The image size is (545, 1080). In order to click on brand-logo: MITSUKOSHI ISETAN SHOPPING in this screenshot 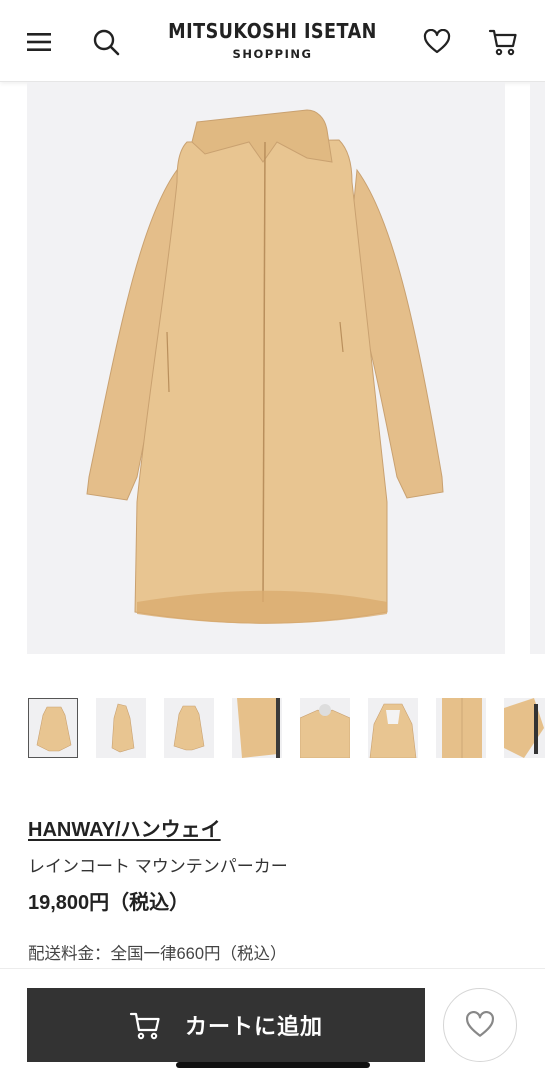, I will do `click(272, 39)`.